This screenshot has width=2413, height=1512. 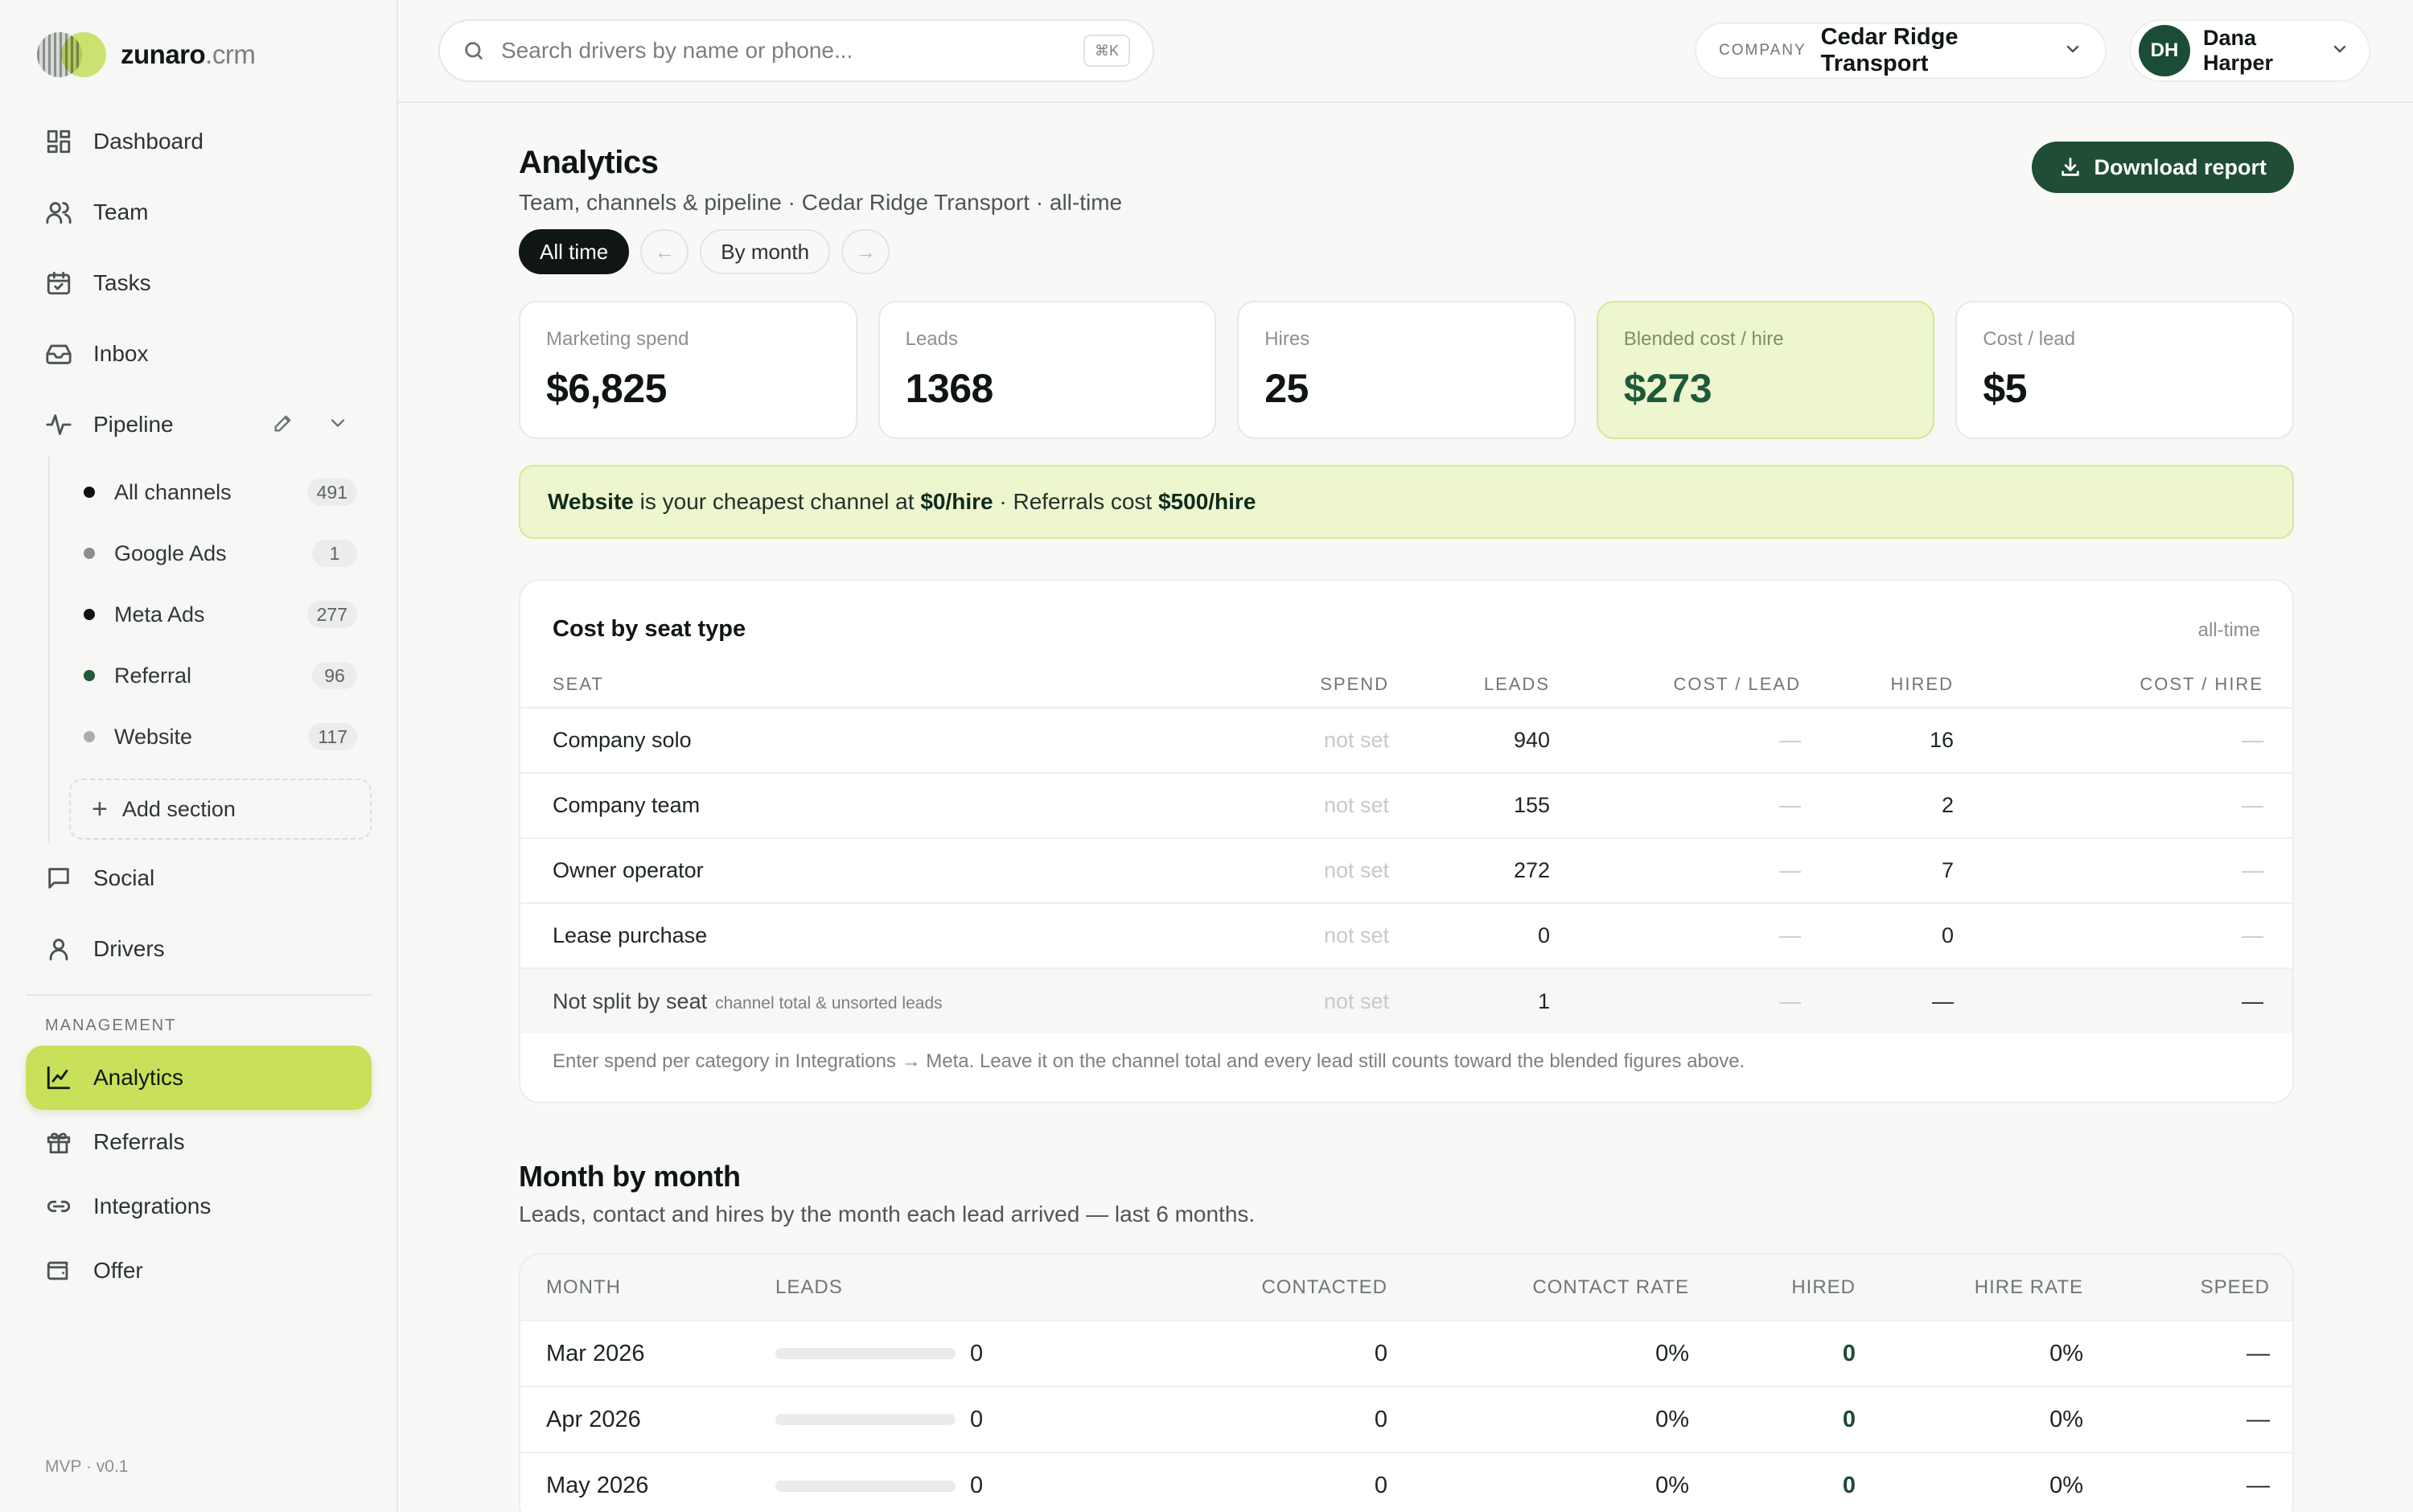 I want to click on by-month-toggle: By month, so click(x=765, y=252).